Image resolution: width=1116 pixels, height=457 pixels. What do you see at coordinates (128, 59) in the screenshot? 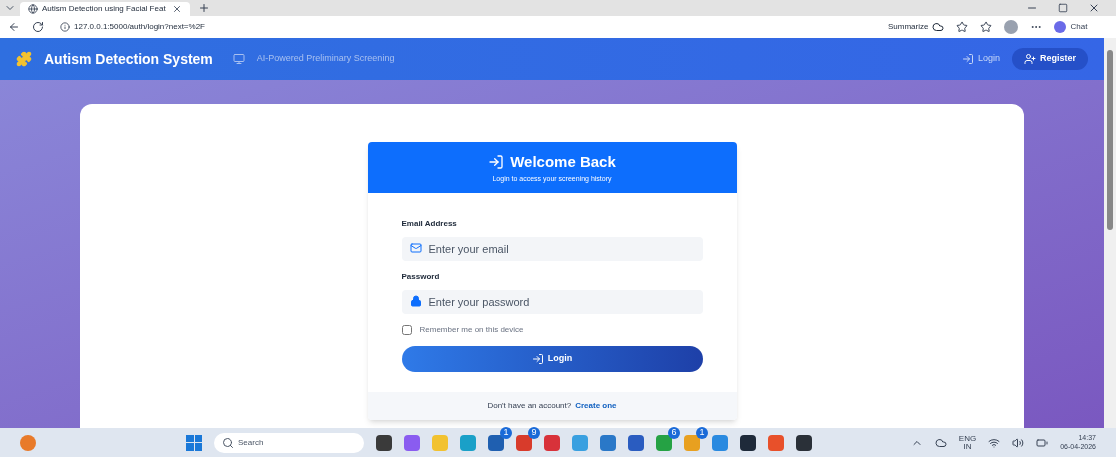
I see `brand-title: Autism Detection System` at bounding box center [128, 59].